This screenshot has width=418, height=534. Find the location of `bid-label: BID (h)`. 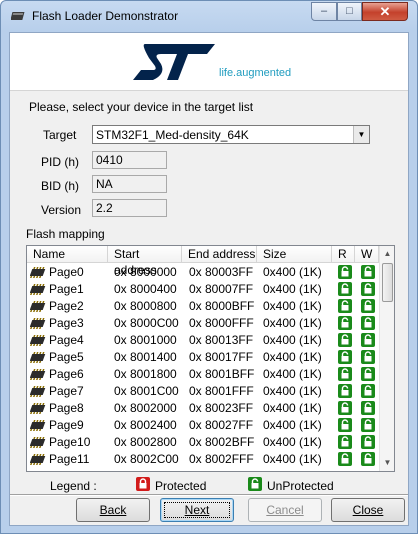

bid-label: BID (h) is located at coordinates (60, 186).